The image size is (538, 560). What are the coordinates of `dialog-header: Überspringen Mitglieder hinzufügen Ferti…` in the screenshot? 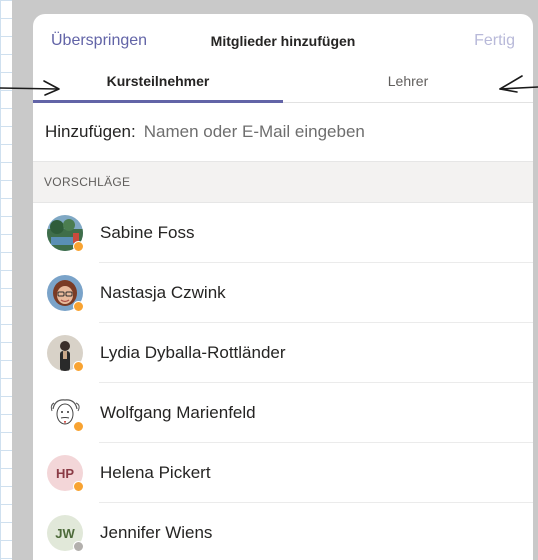 It's located at (283, 39).